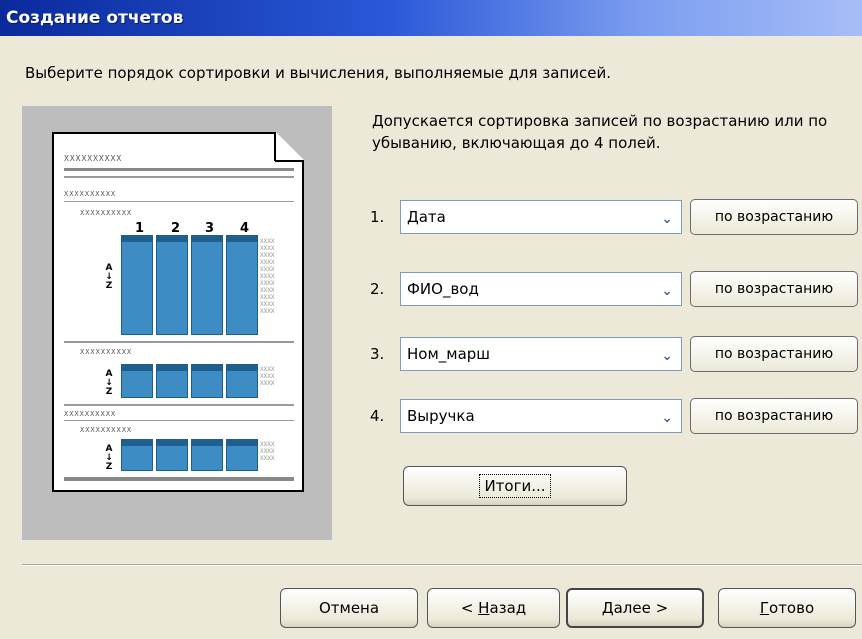  I want to click on header-placeholder: XXXXXXXXXX, so click(93, 158).